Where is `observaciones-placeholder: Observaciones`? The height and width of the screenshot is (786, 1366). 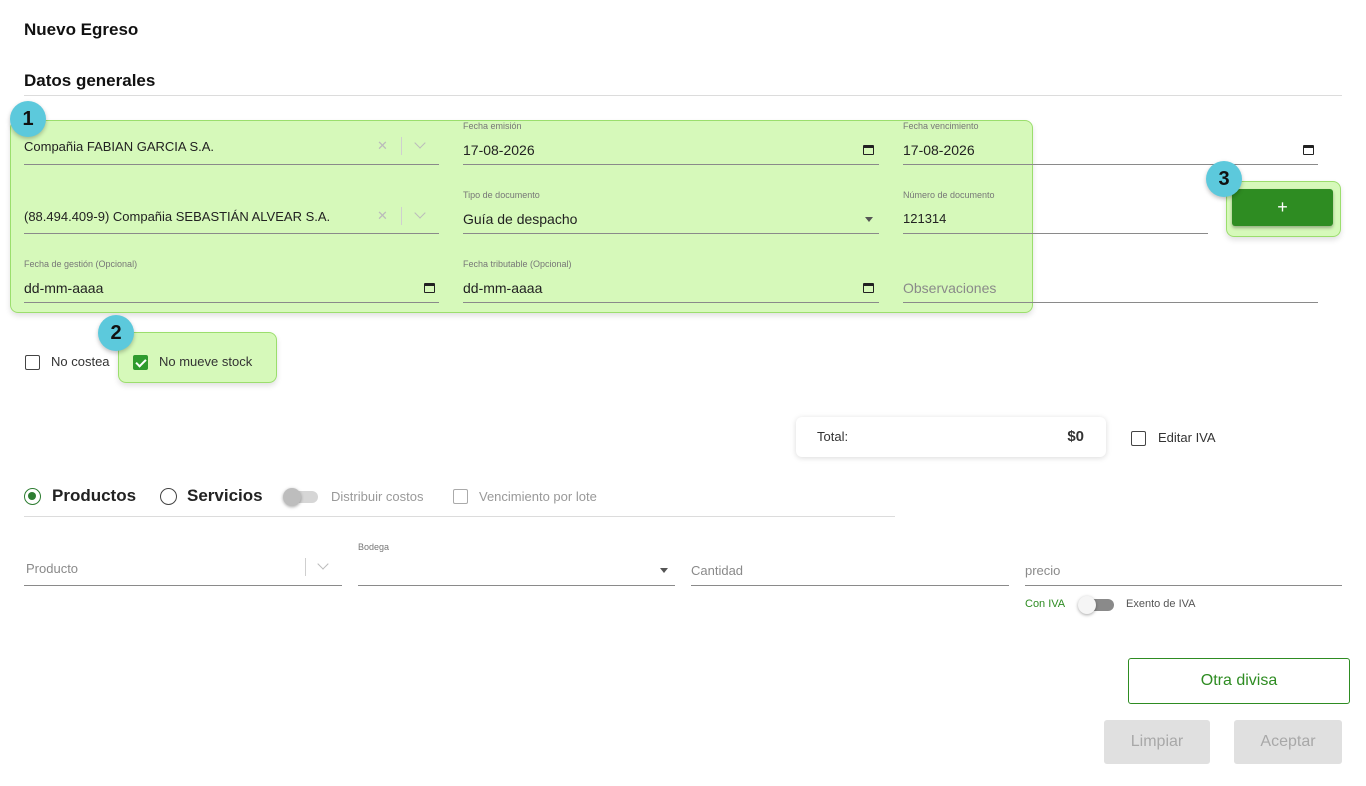 observaciones-placeholder: Observaciones is located at coordinates (950, 288).